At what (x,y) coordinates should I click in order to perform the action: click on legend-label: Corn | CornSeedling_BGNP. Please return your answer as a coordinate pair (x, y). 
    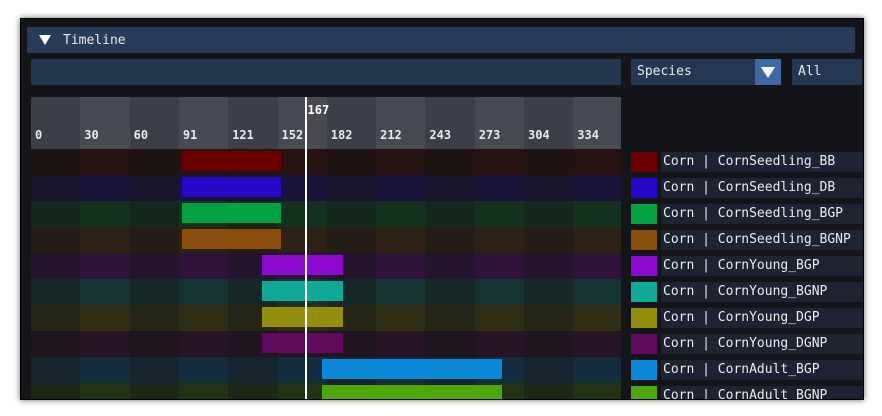
    Looking at the image, I should click on (762, 240).